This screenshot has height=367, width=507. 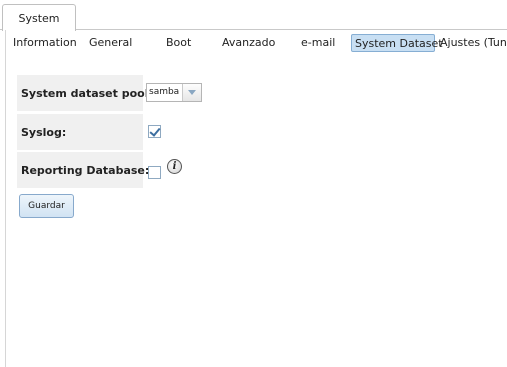 I want to click on tab-email: e-mail, so click(x=318, y=43).